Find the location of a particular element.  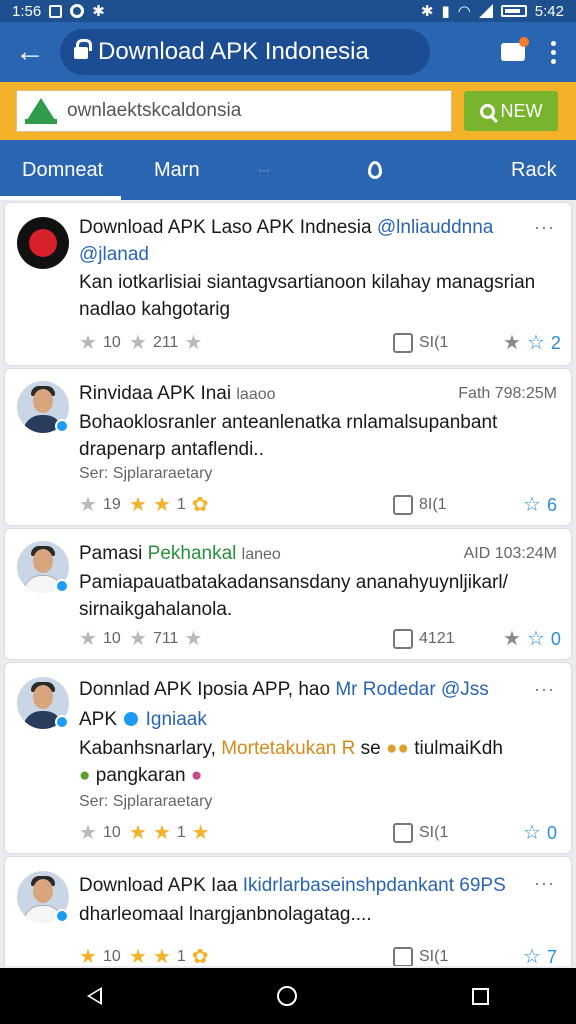

emoji-icon: ●● is located at coordinates (397, 748).